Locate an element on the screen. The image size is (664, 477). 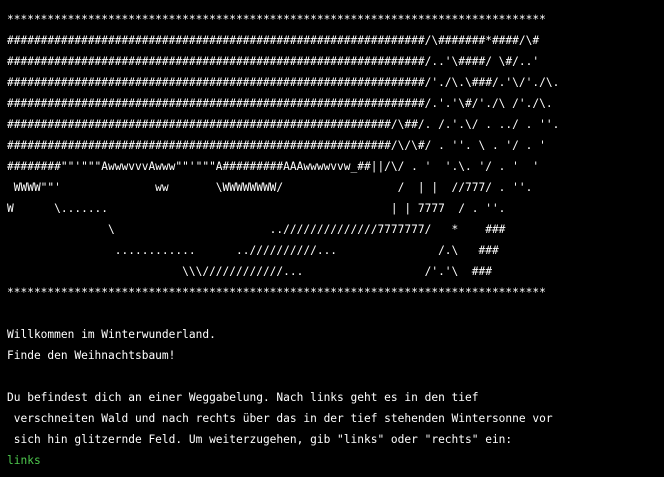
ascii-art-line: \ ..//////////////7777777/ * ### is located at coordinates (256, 229).